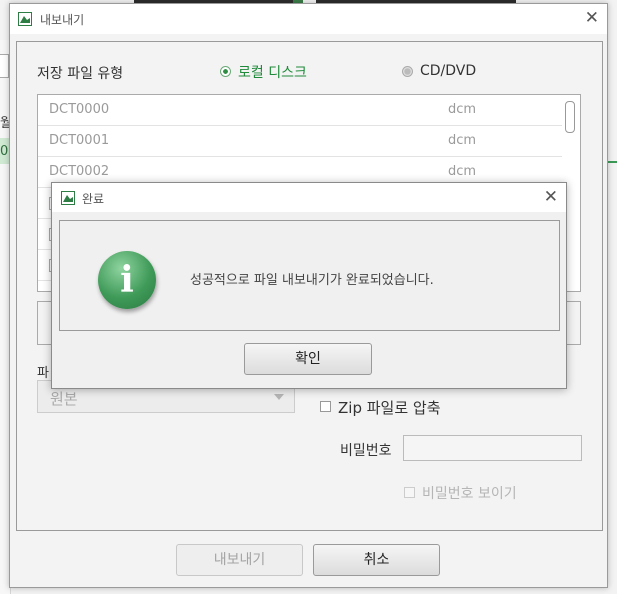  Describe the element at coordinates (239, 560) in the screenshot. I see `export-button: 내보내기` at that location.